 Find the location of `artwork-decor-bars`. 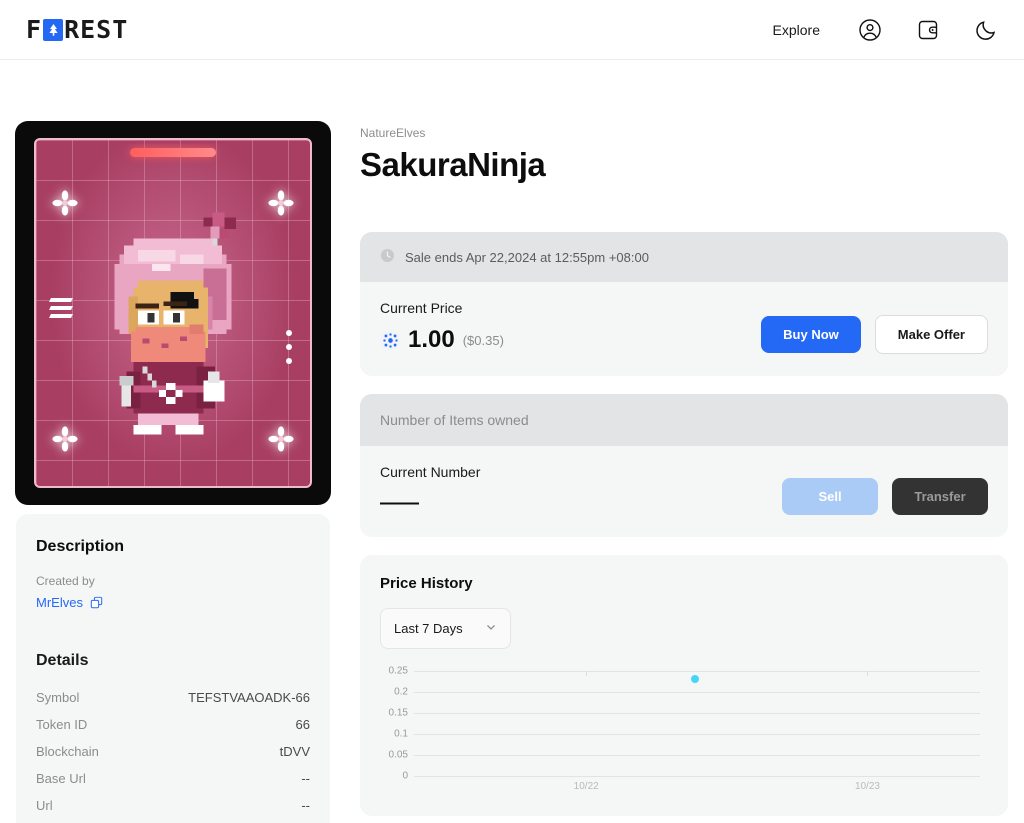

artwork-decor-bars is located at coordinates (61, 308).